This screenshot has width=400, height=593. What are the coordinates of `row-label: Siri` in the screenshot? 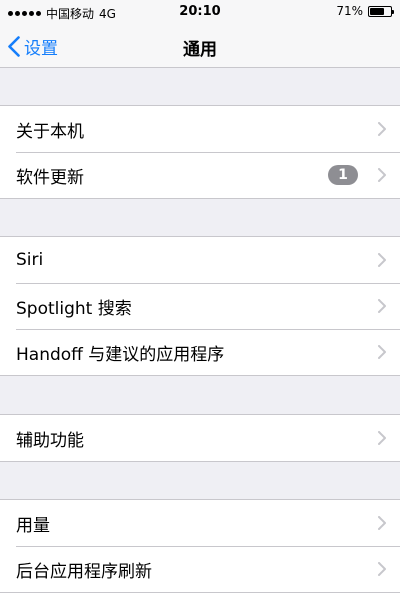 It's located at (30, 260).